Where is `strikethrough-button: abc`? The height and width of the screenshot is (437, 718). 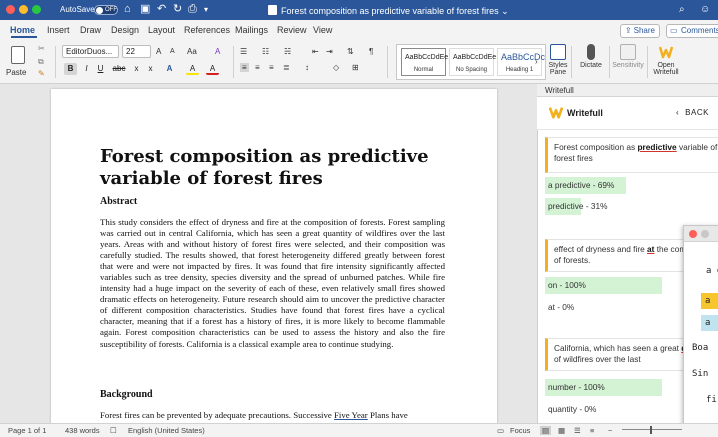 strikethrough-button: abc is located at coordinates (119, 69).